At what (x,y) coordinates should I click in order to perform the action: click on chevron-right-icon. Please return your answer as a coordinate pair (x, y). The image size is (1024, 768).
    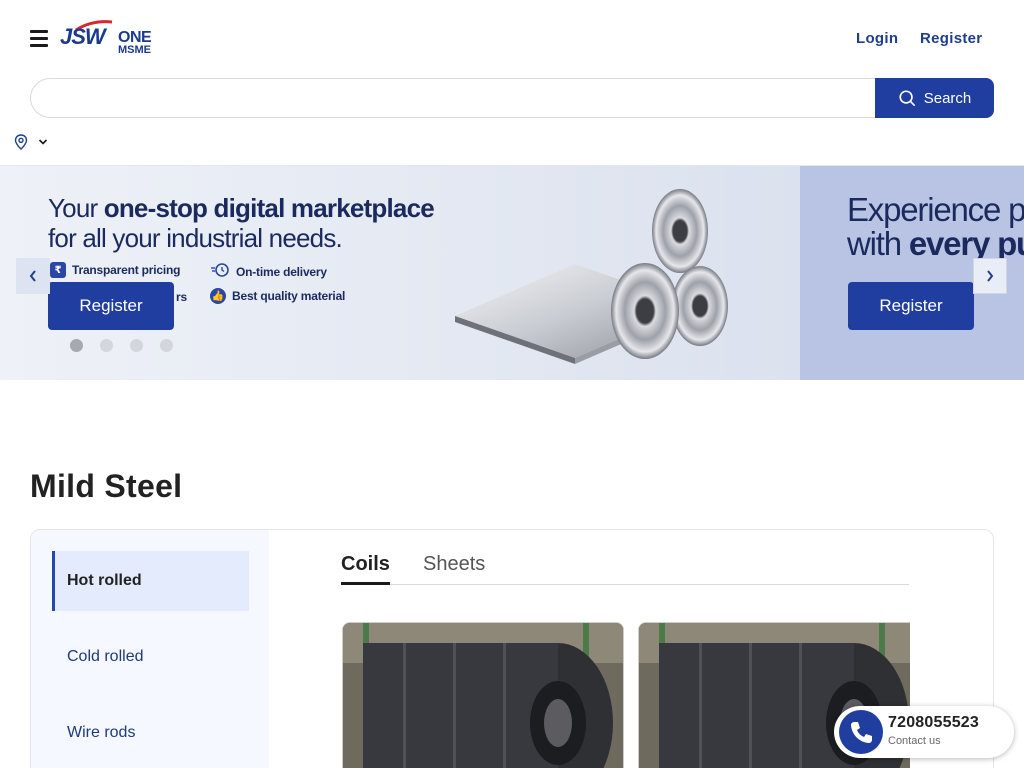
    Looking at the image, I should click on (990, 276).